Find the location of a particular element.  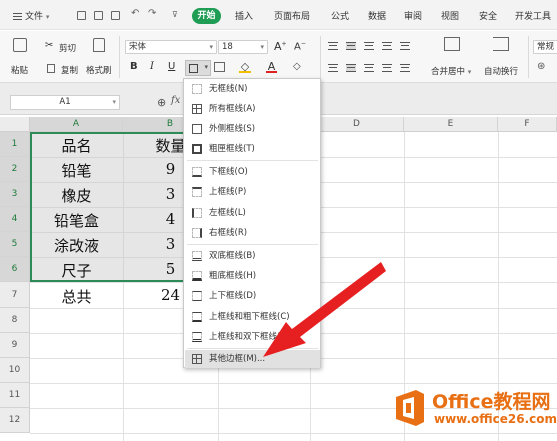

paste-icon is located at coordinates (20, 45).